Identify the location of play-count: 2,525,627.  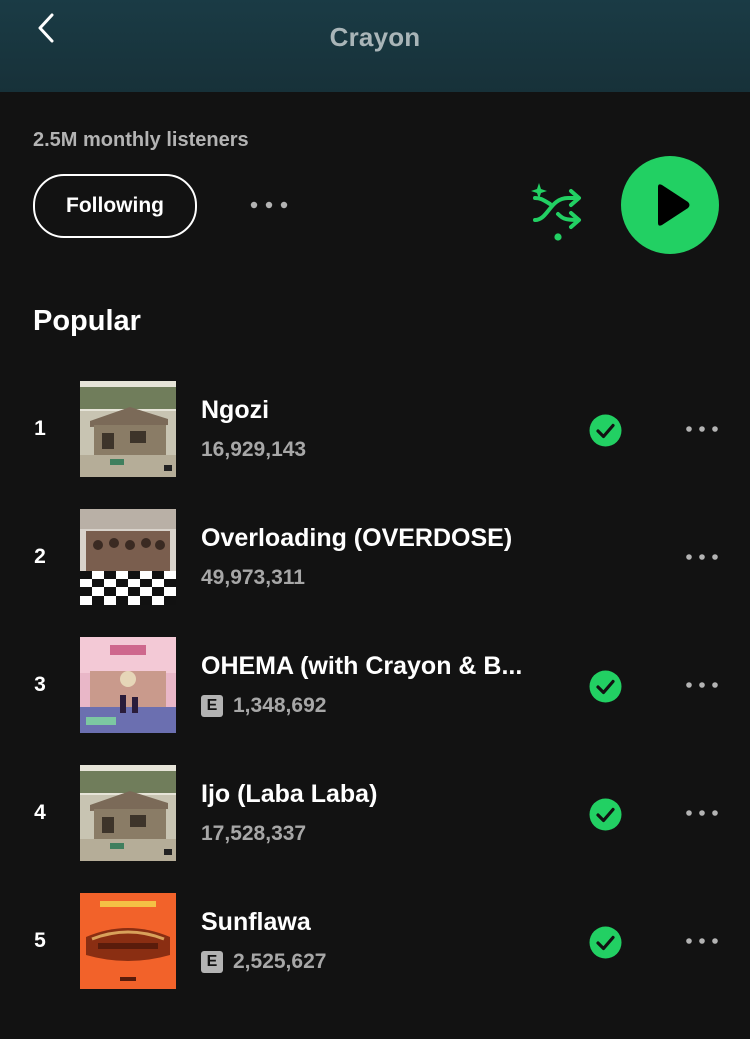
(280, 961).